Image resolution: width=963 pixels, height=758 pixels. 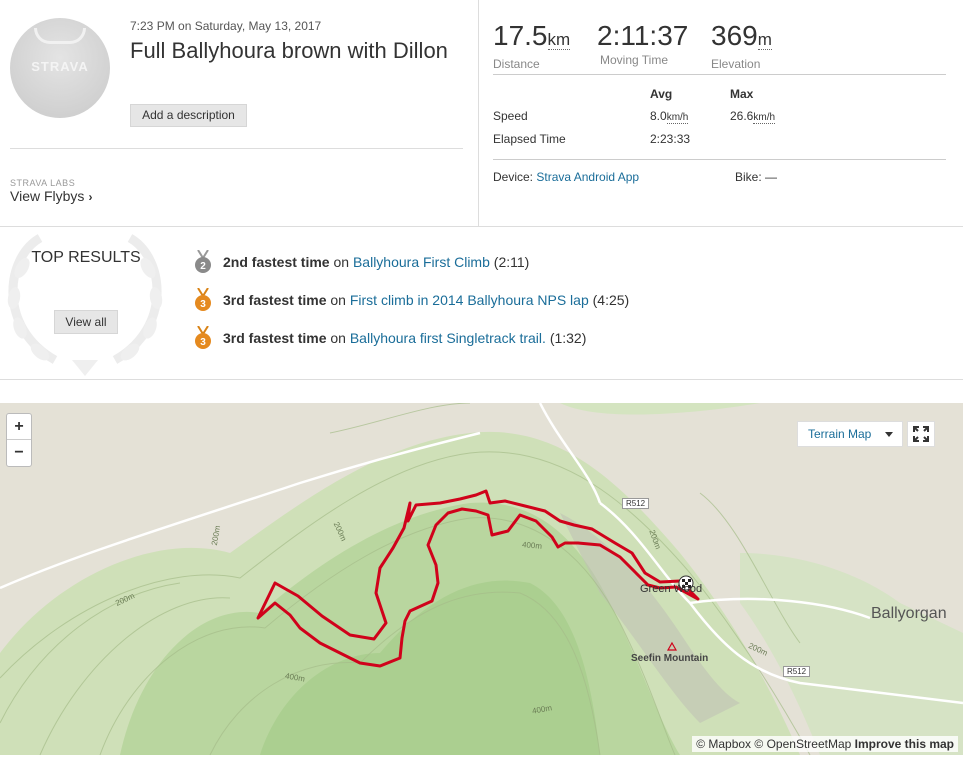 I want to click on moving-time-value: 2:11:37, so click(x=643, y=35).